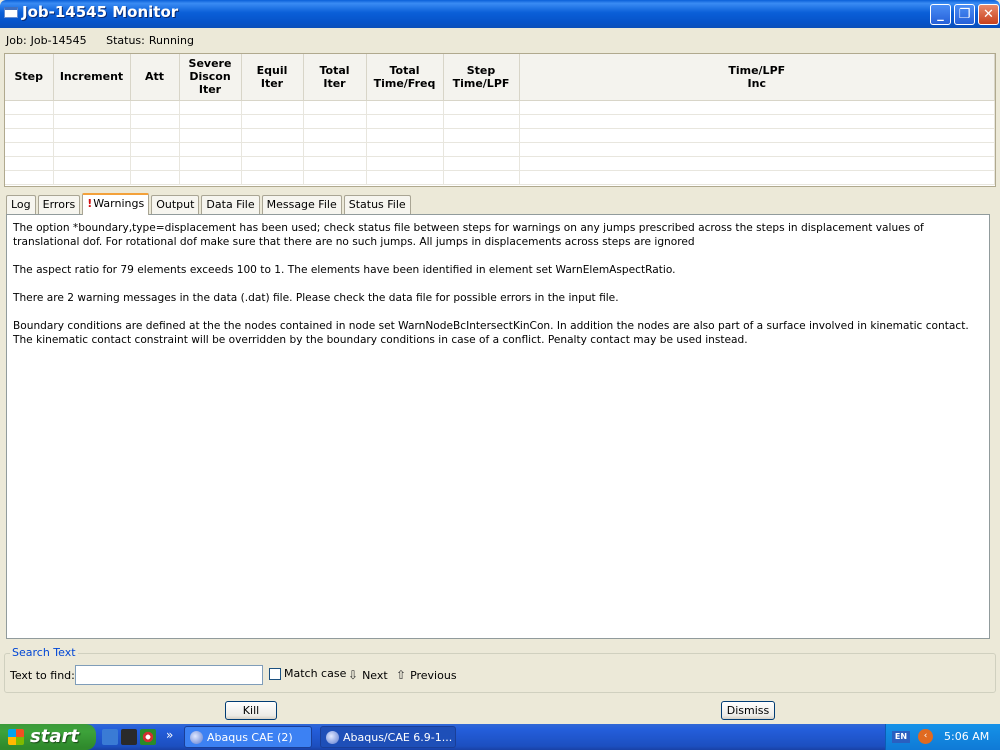 The image size is (1000, 750). Describe the element at coordinates (21, 205) in the screenshot. I see `tab-log: Log` at that location.